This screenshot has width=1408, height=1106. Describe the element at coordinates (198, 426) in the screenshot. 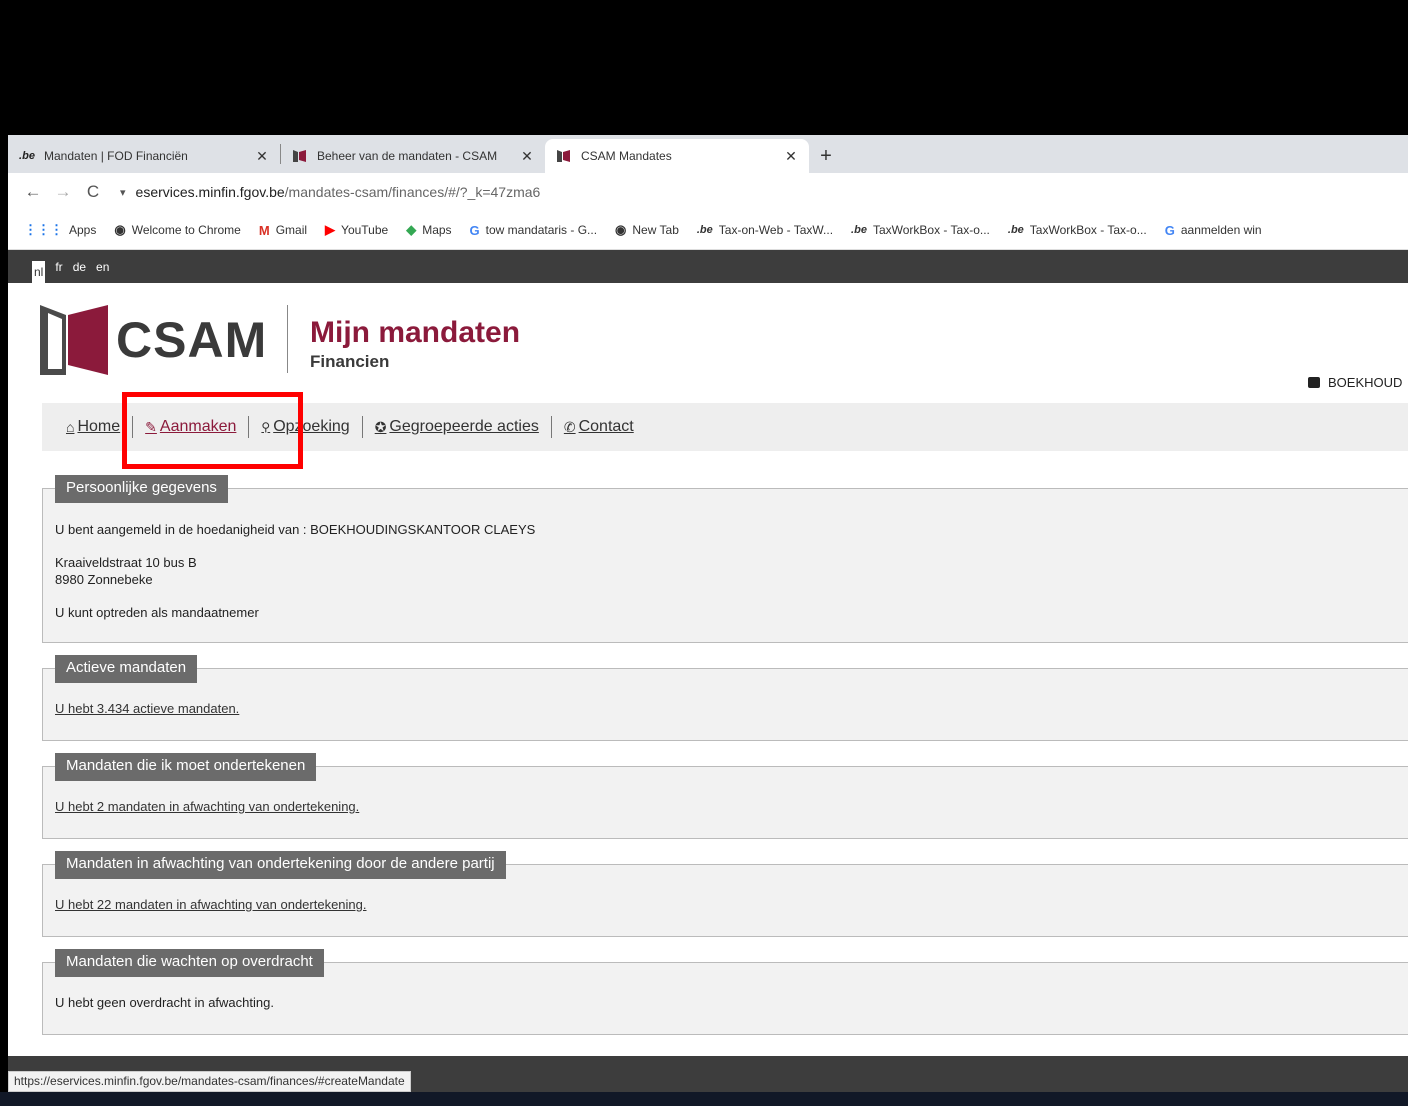

I see `nav-create-label: Aanmaken` at that location.